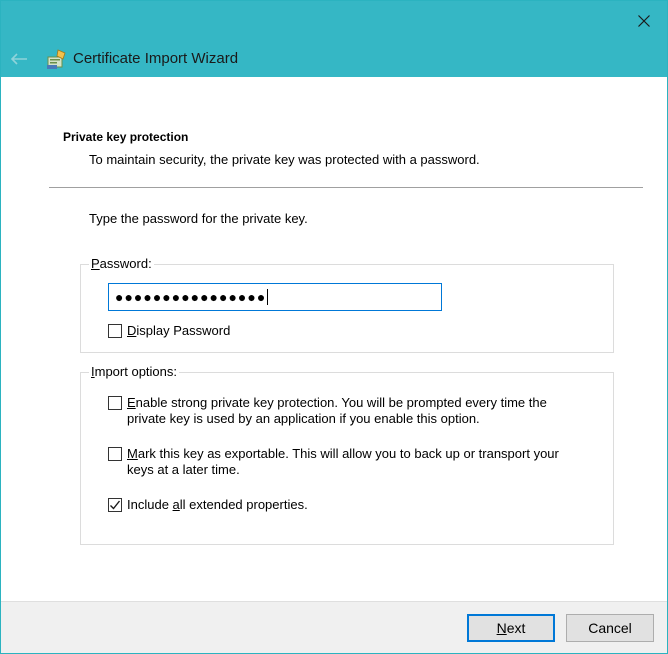 The width and height of the screenshot is (668, 654). Describe the element at coordinates (121, 263) in the screenshot. I see `password-label: Password:` at that location.